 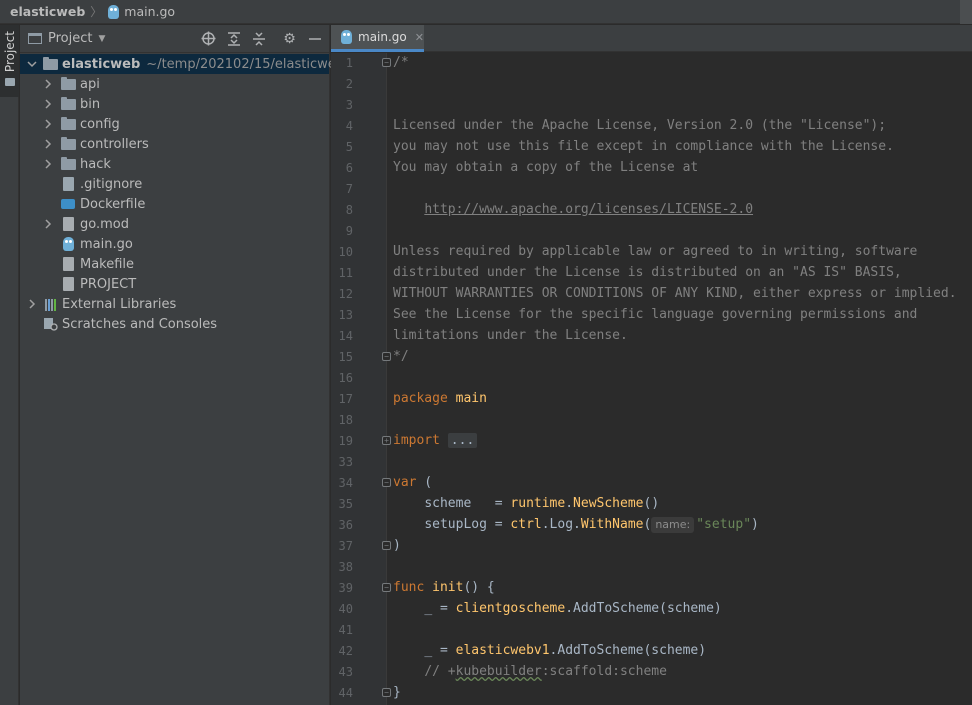 I want to click on code-line: 33, so click(x=651, y=462).